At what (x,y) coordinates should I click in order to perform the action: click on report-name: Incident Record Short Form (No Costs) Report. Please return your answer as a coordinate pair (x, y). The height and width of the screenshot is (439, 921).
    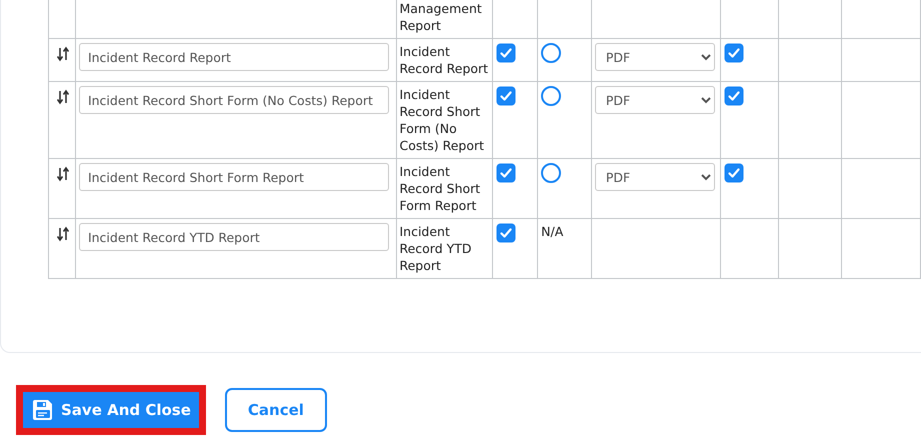
    Looking at the image, I should click on (442, 120).